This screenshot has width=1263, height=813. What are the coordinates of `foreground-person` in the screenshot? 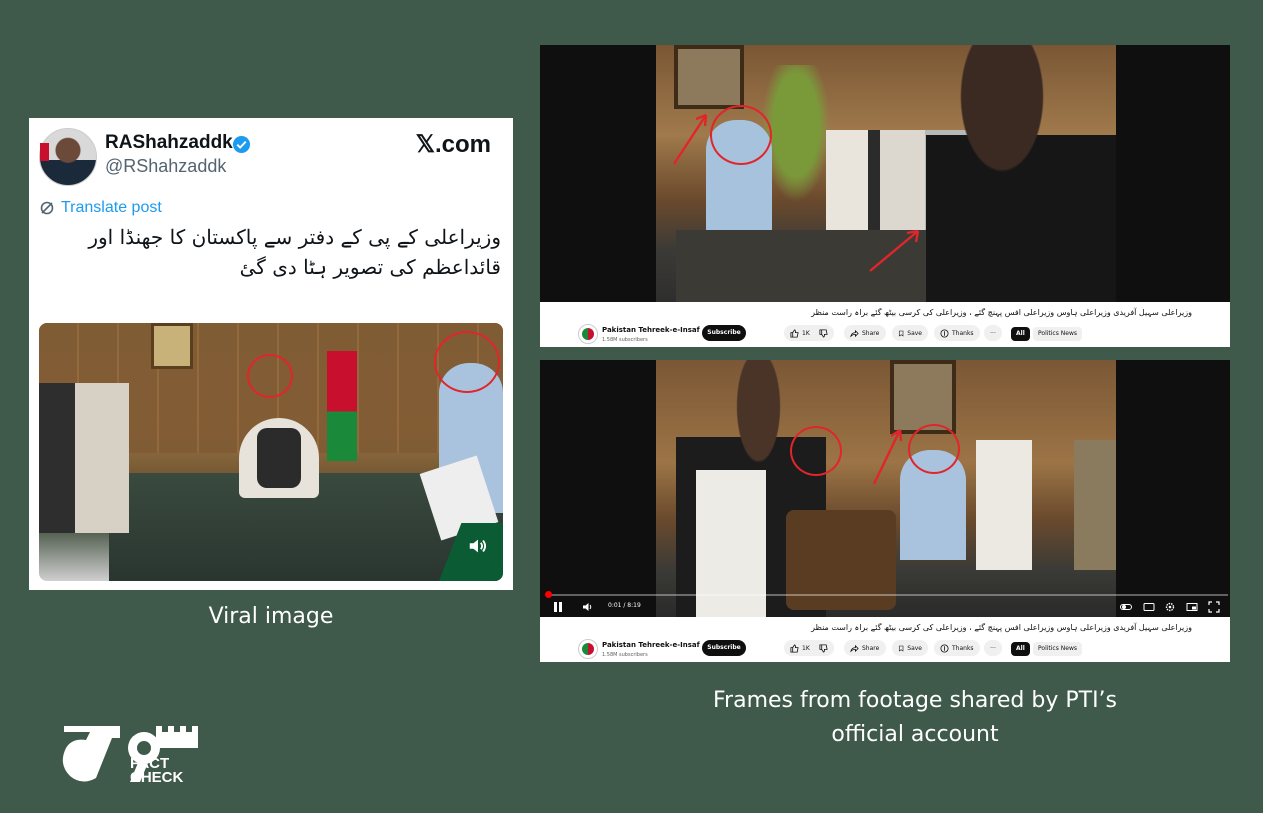 It's located at (1021, 173).